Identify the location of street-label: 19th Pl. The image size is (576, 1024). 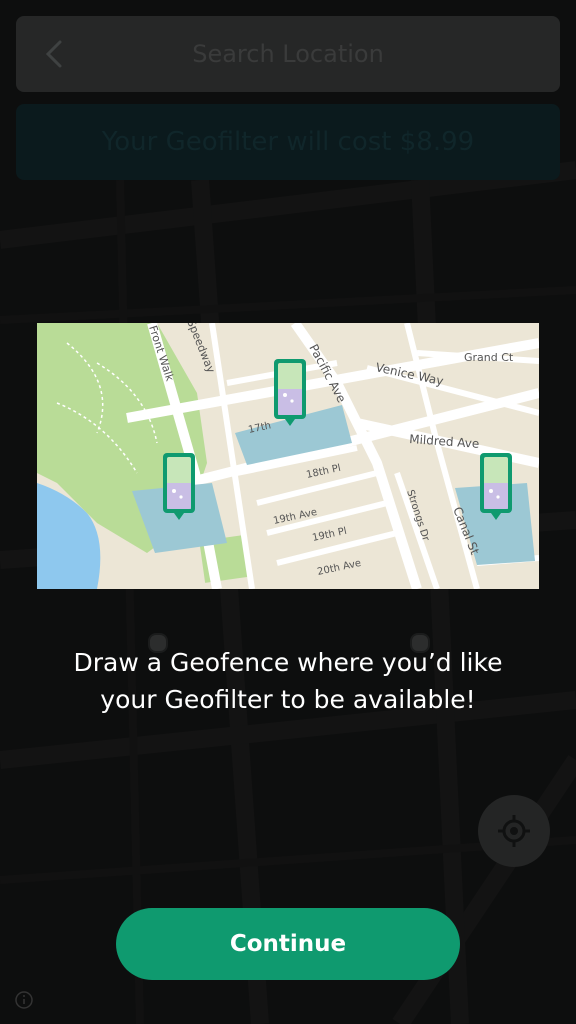
(329, 535).